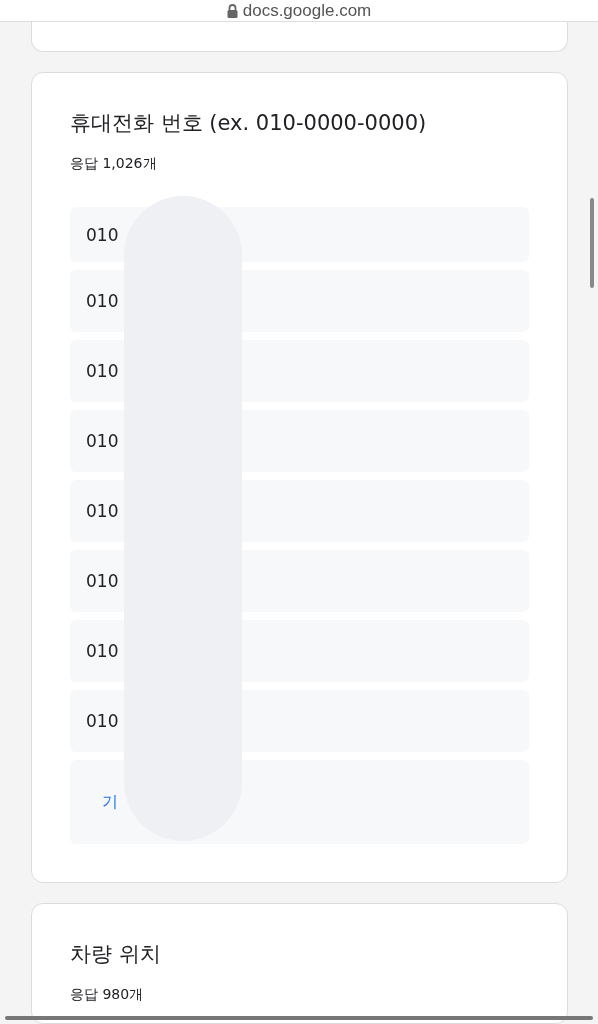 The width and height of the screenshot is (598, 1024). Describe the element at coordinates (114, 164) in the screenshot. I see `response-count: 응답 1,026개` at that location.